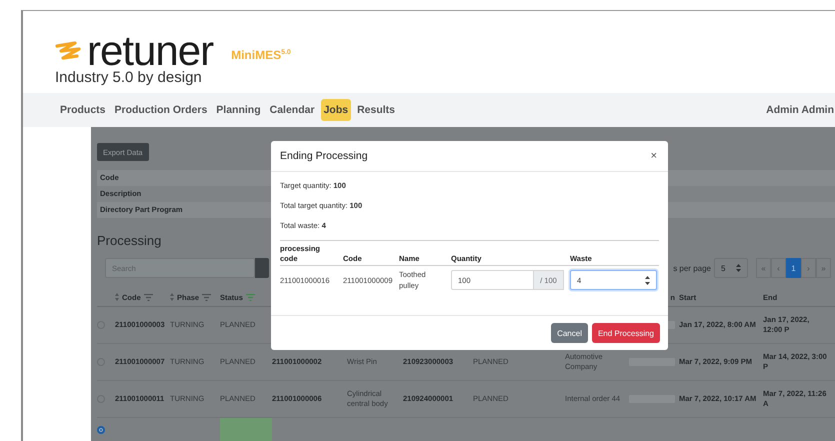 This screenshot has height=441, width=835. Describe the element at coordinates (653, 156) in the screenshot. I see `close-button: ×` at that location.